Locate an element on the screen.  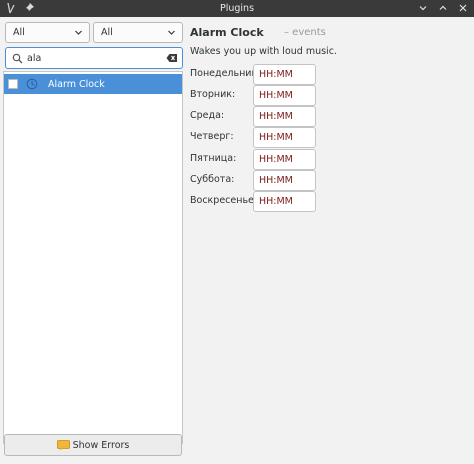
minimize-icon is located at coordinates (423, 8).